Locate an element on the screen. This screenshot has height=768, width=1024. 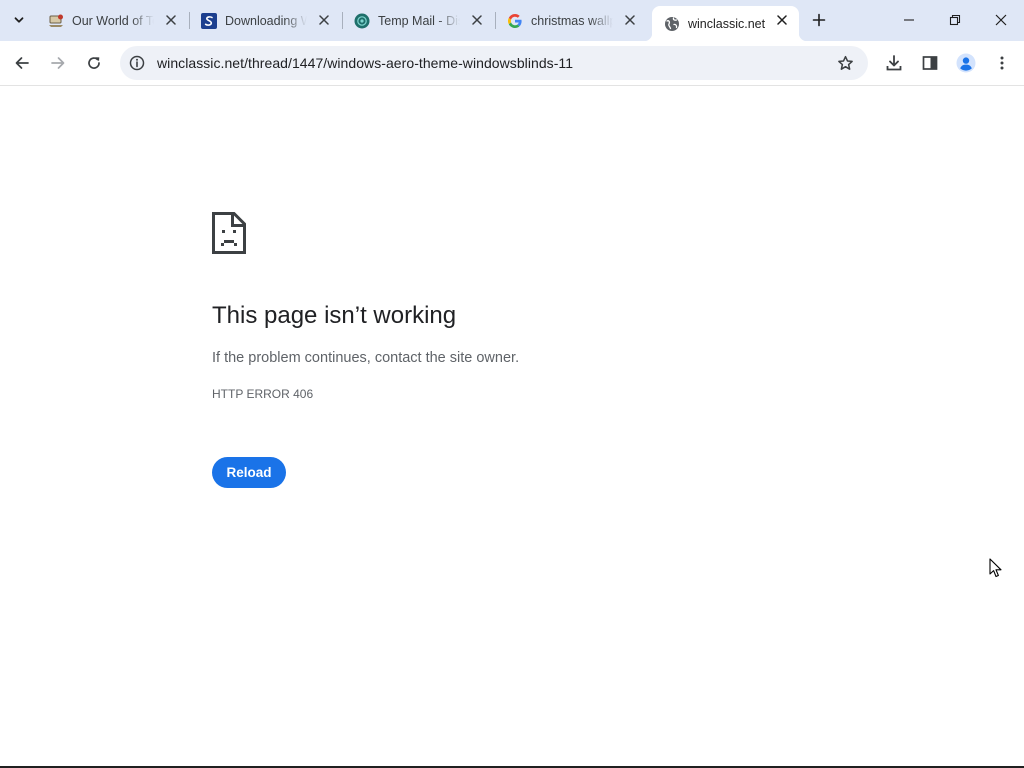
tab-winclassic-active: winclassic.net is located at coordinates (725, 23).